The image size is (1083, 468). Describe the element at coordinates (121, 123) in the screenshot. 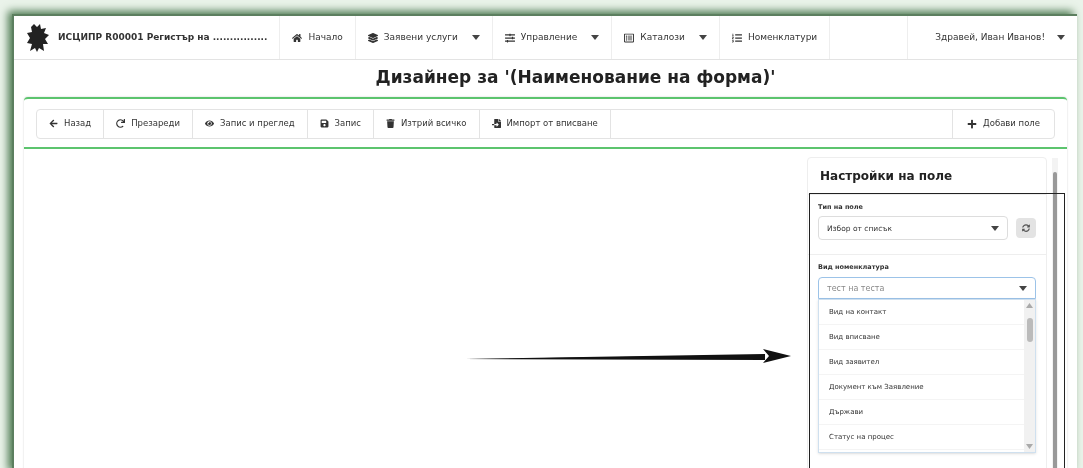

I see `reload-icon` at that location.